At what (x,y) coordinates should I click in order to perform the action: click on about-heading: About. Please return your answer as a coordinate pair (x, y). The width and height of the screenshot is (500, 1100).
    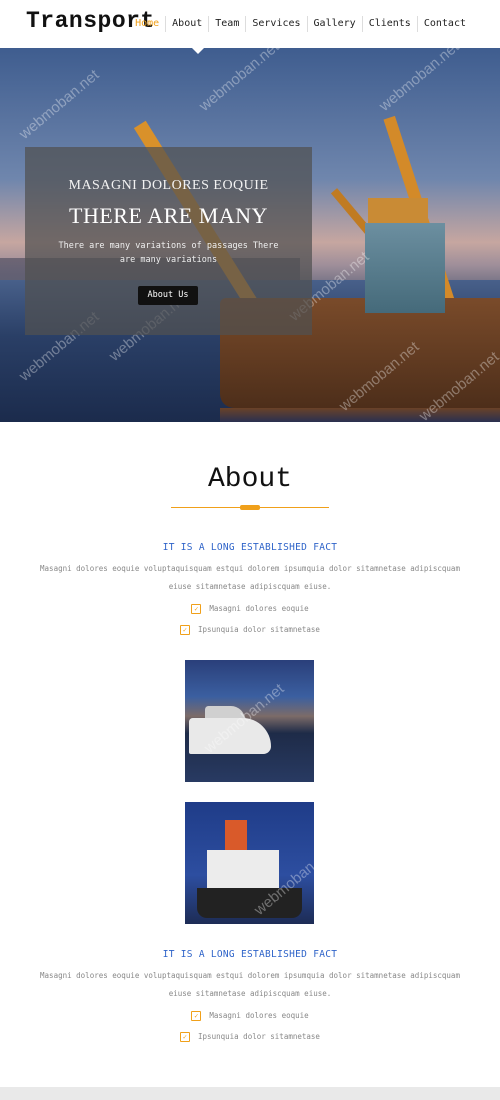
    Looking at the image, I should click on (249, 479).